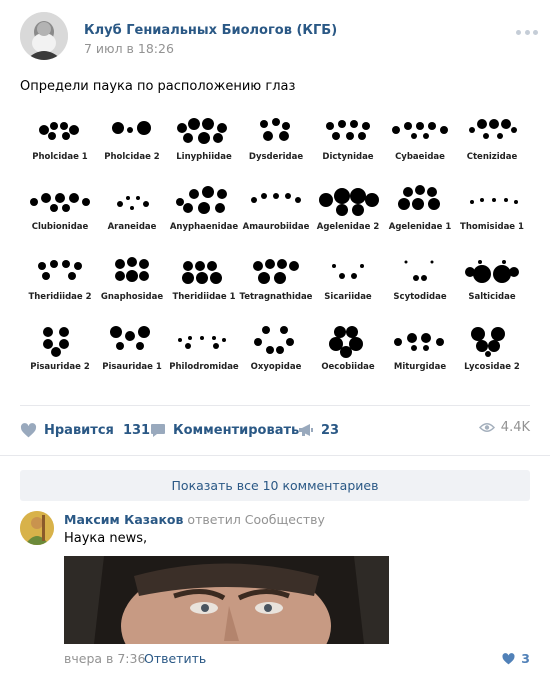 The image size is (550, 676). I want to click on show-all-comments-button: Показать все 10 комментариев, so click(275, 485).